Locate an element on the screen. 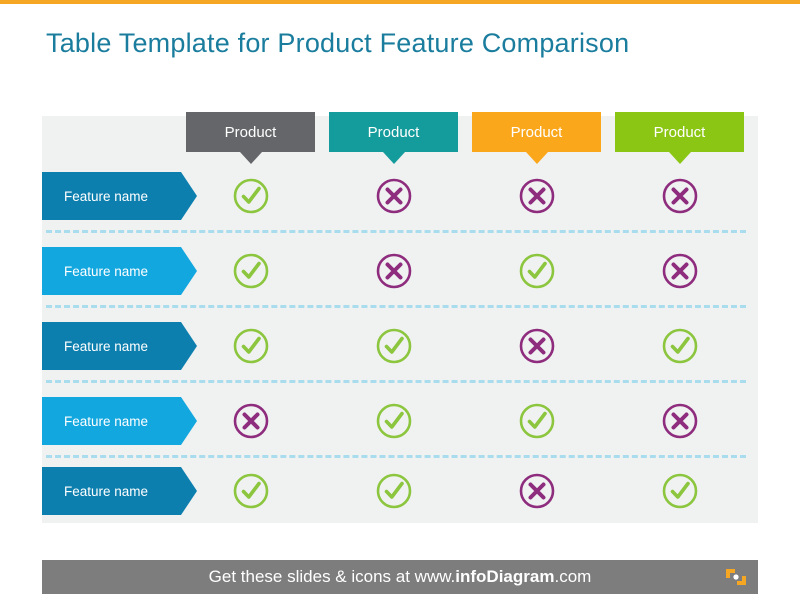 This screenshot has width=800, height=600. column-header-3: Product is located at coordinates (536, 138).